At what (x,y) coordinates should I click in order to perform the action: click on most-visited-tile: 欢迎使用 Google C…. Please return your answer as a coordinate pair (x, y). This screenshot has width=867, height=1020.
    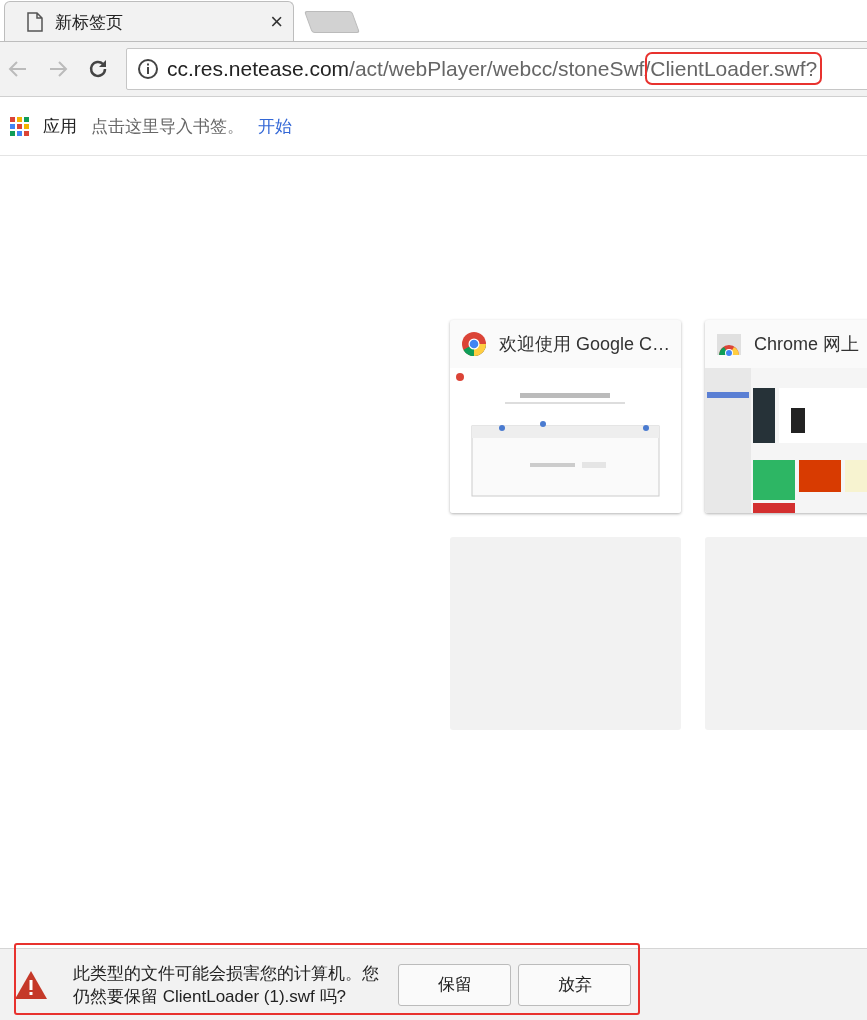
    Looking at the image, I should click on (565, 416).